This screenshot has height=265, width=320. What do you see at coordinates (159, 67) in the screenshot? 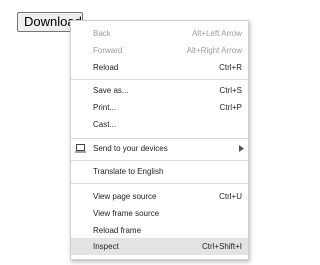
I see `menu-item-reload: Reload Ctrl+R` at bounding box center [159, 67].